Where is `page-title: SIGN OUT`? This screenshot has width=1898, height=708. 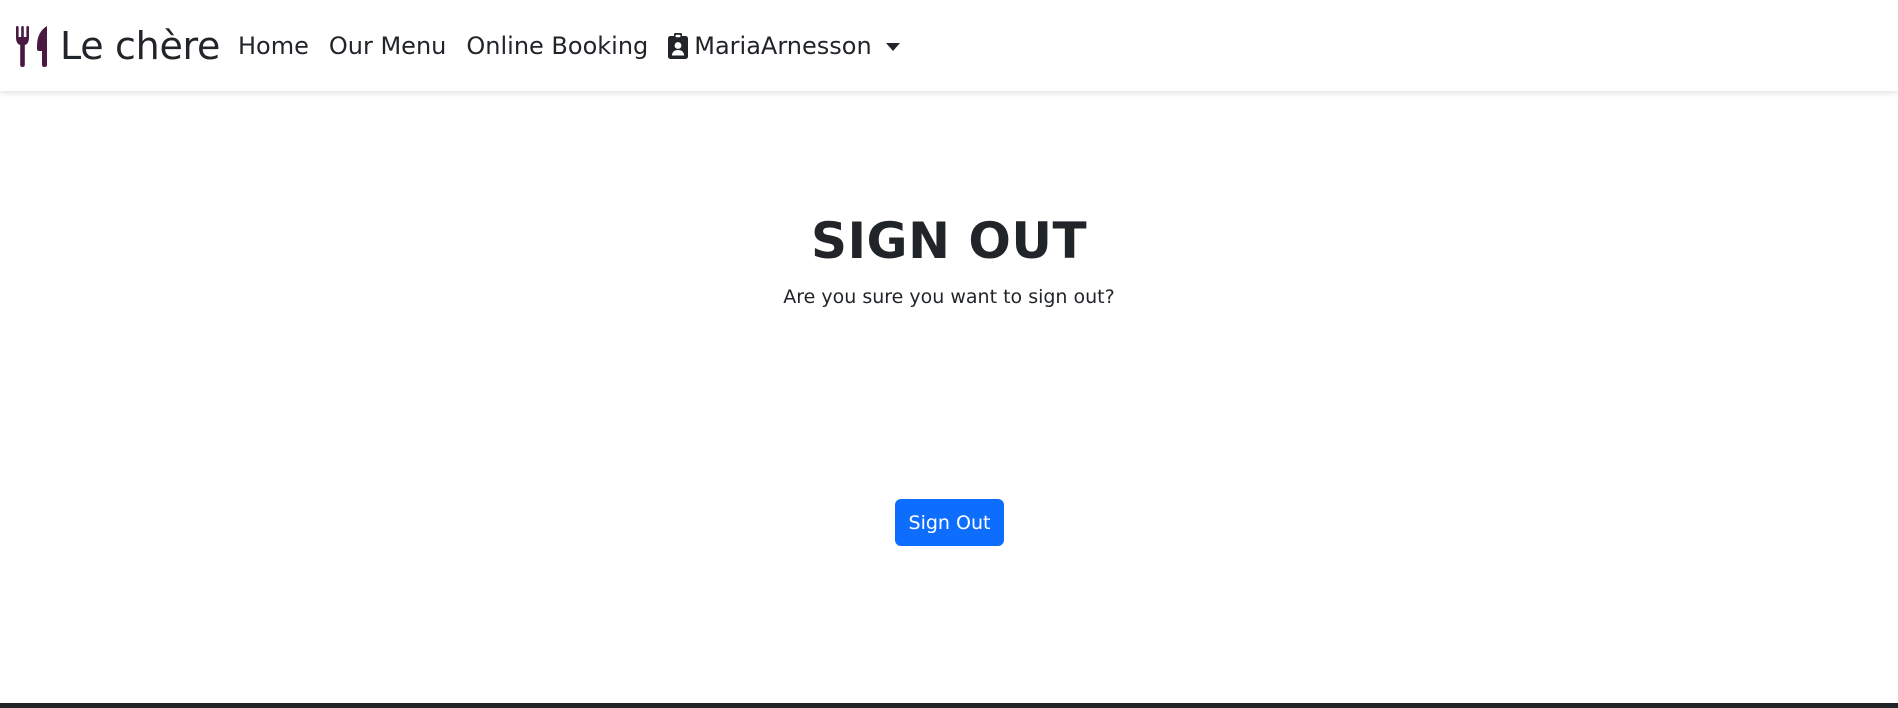
page-title: SIGN OUT is located at coordinates (949, 241).